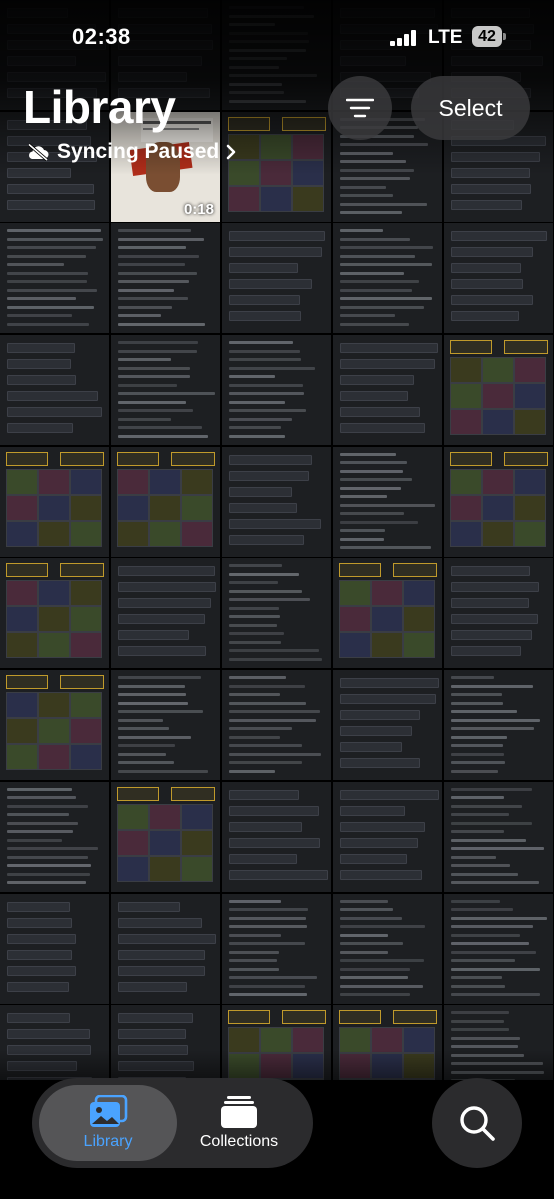  I want to click on sort-filter-button, so click(360, 108).